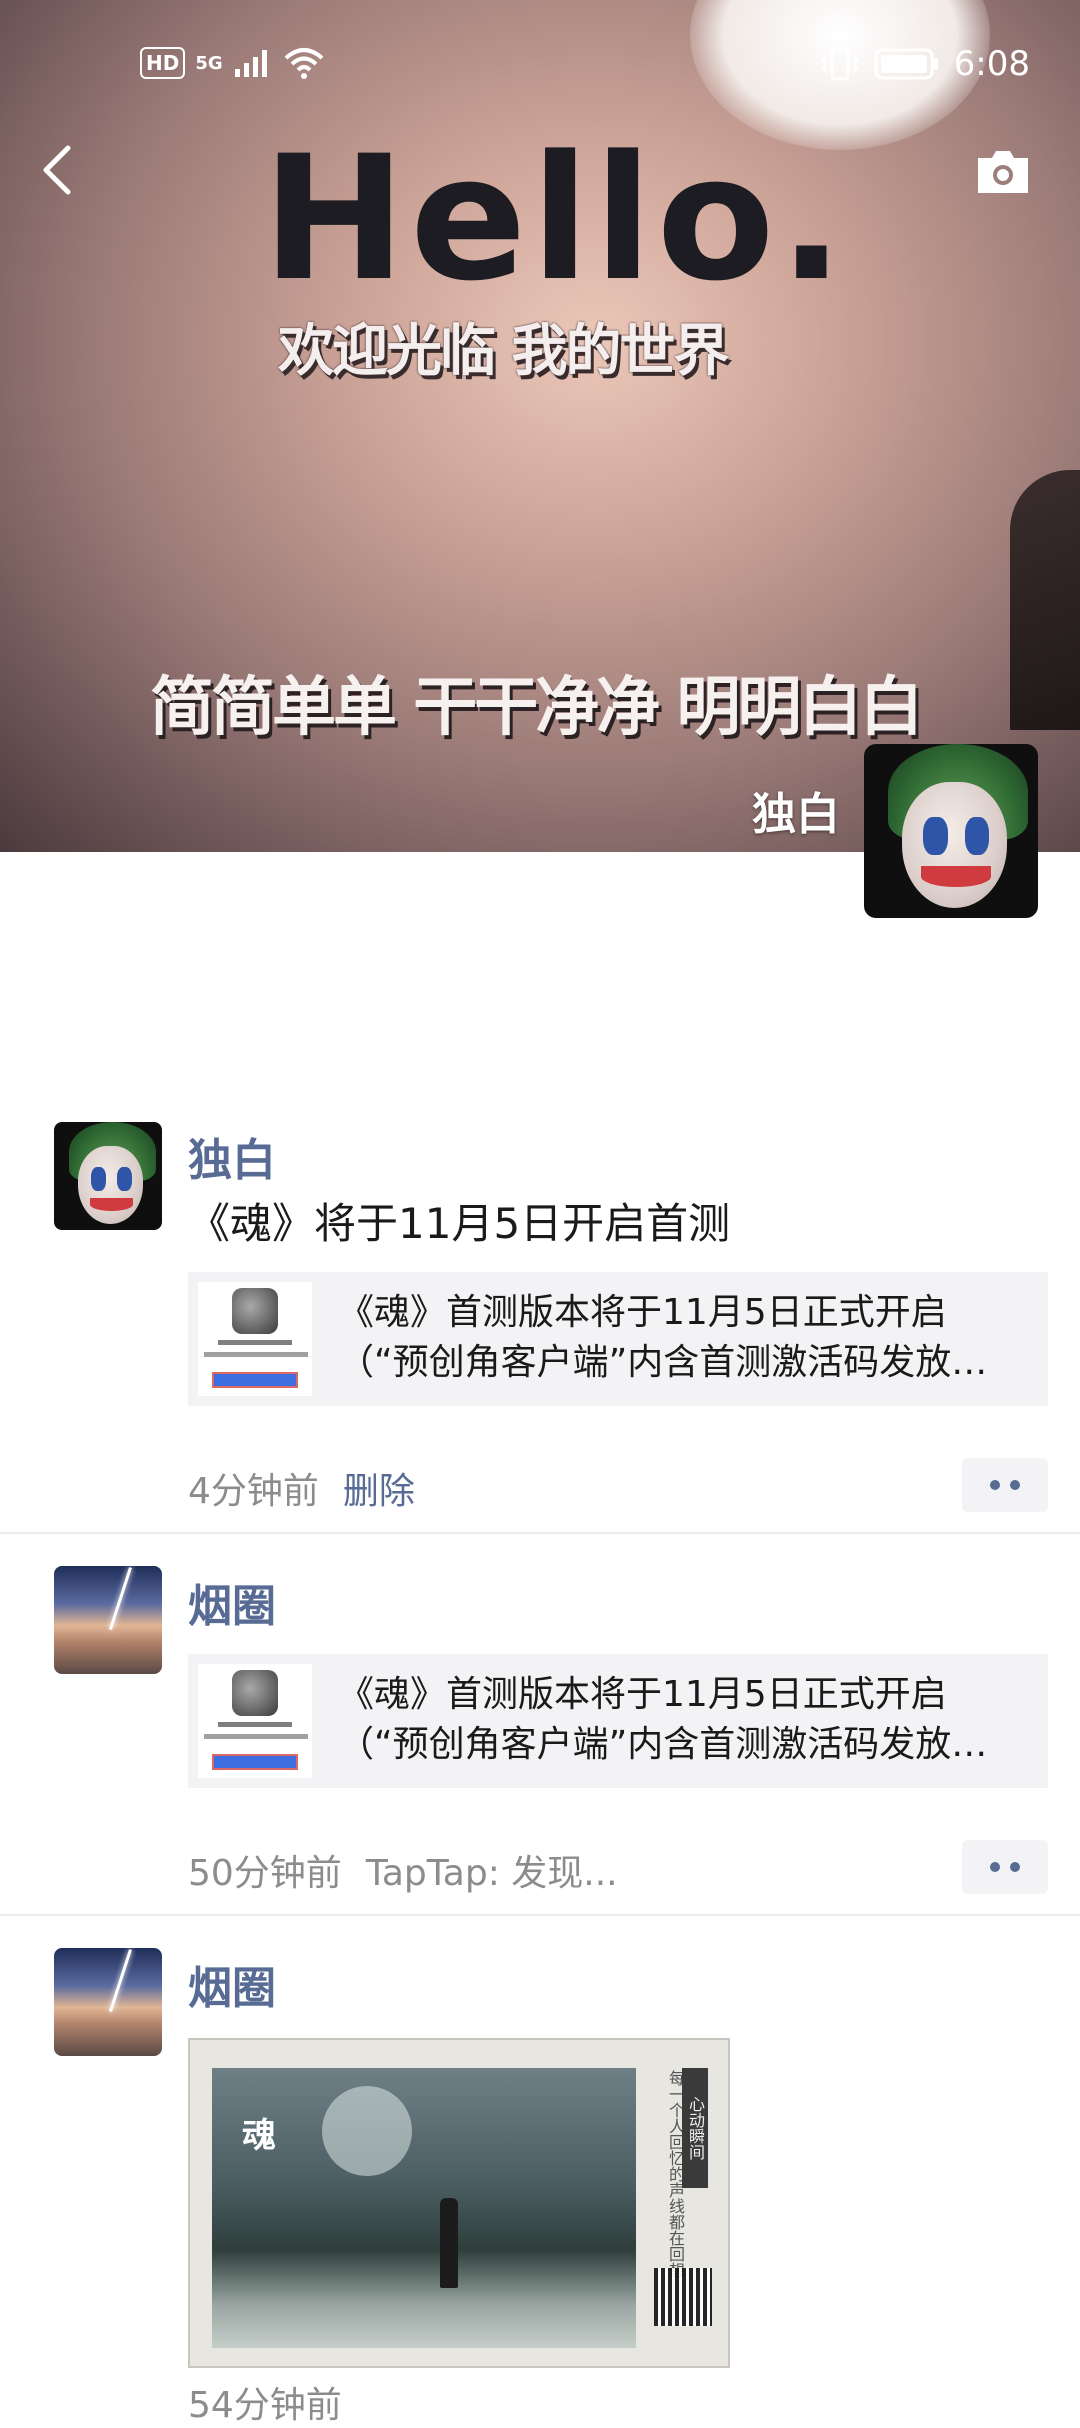 The image size is (1080, 2428). I want to click on camera-icon, so click(1003, 172).